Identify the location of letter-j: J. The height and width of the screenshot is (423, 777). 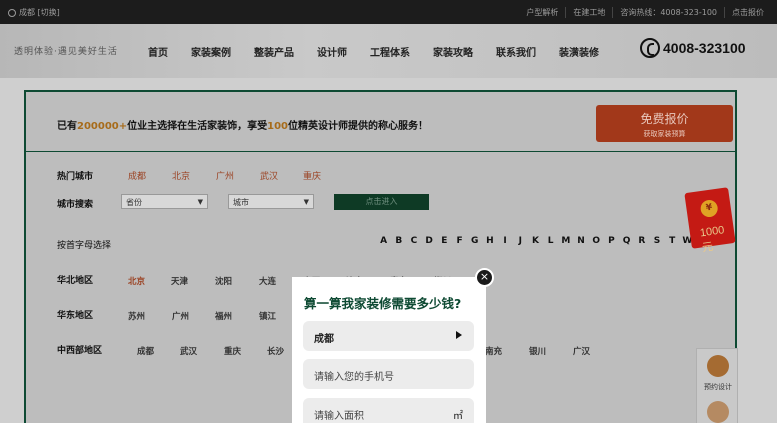
(520, 241).